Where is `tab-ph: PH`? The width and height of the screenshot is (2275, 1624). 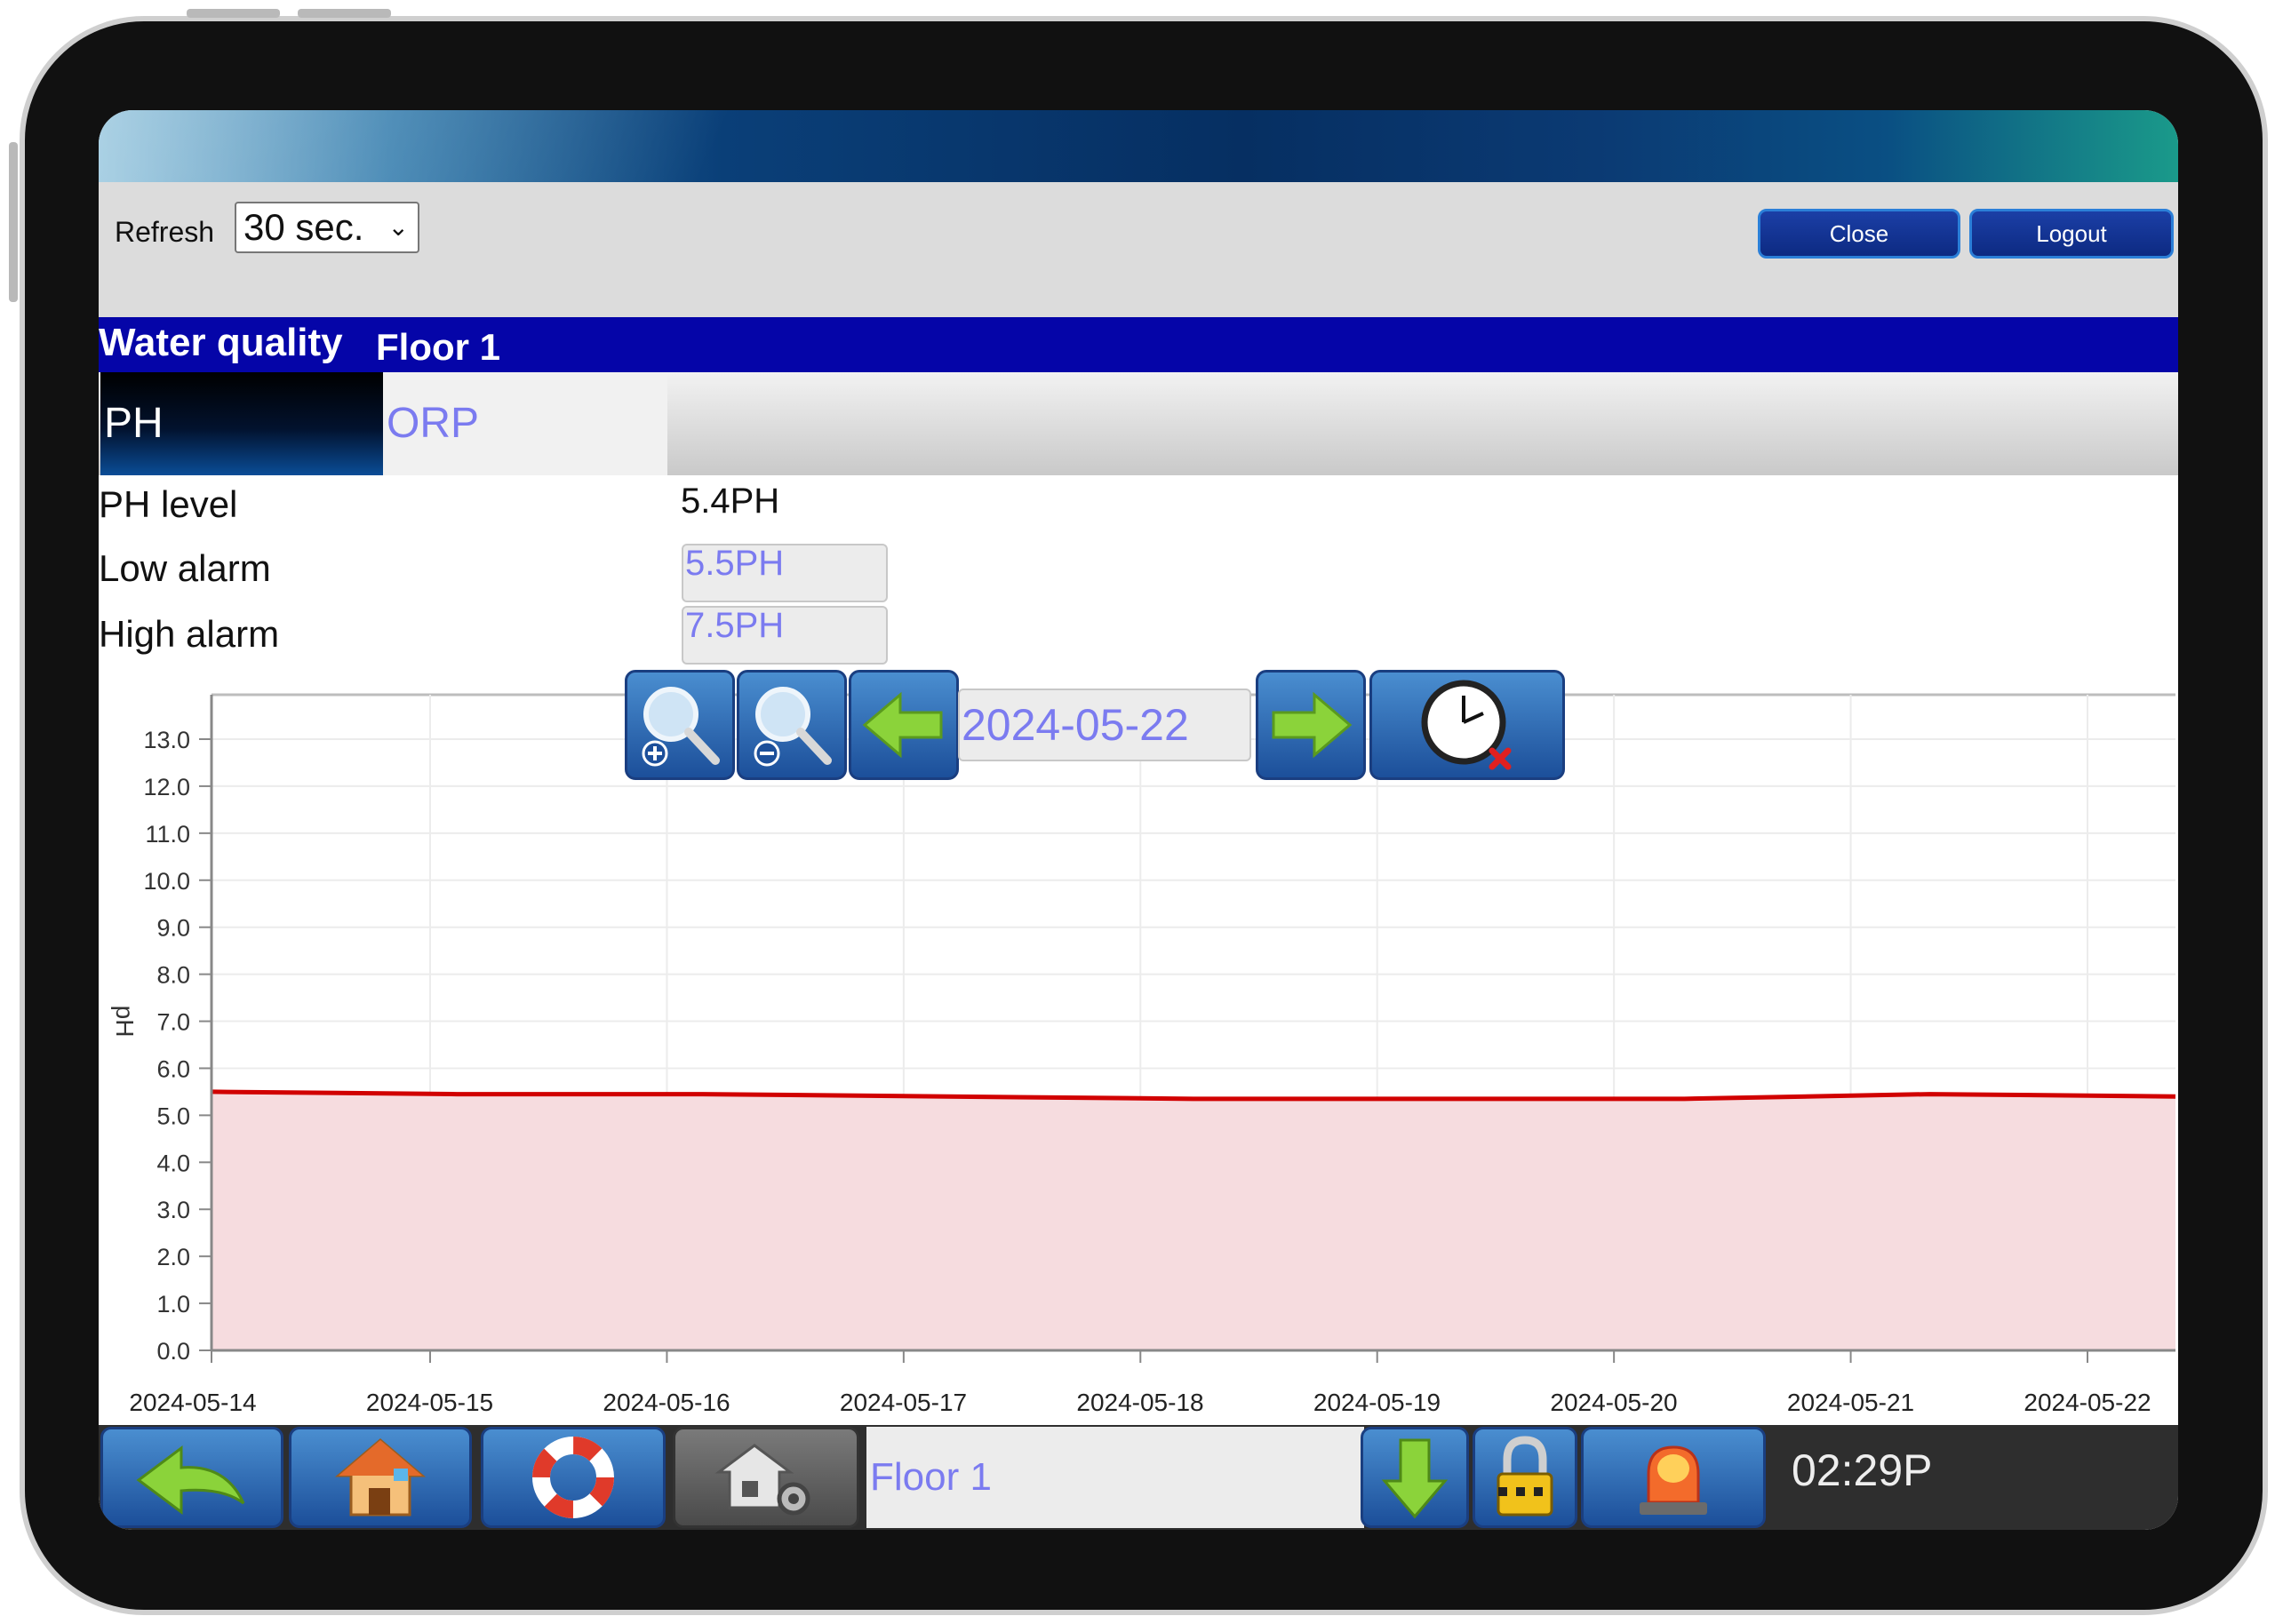
tab-ph: PH is located at coordinates (241, 423).